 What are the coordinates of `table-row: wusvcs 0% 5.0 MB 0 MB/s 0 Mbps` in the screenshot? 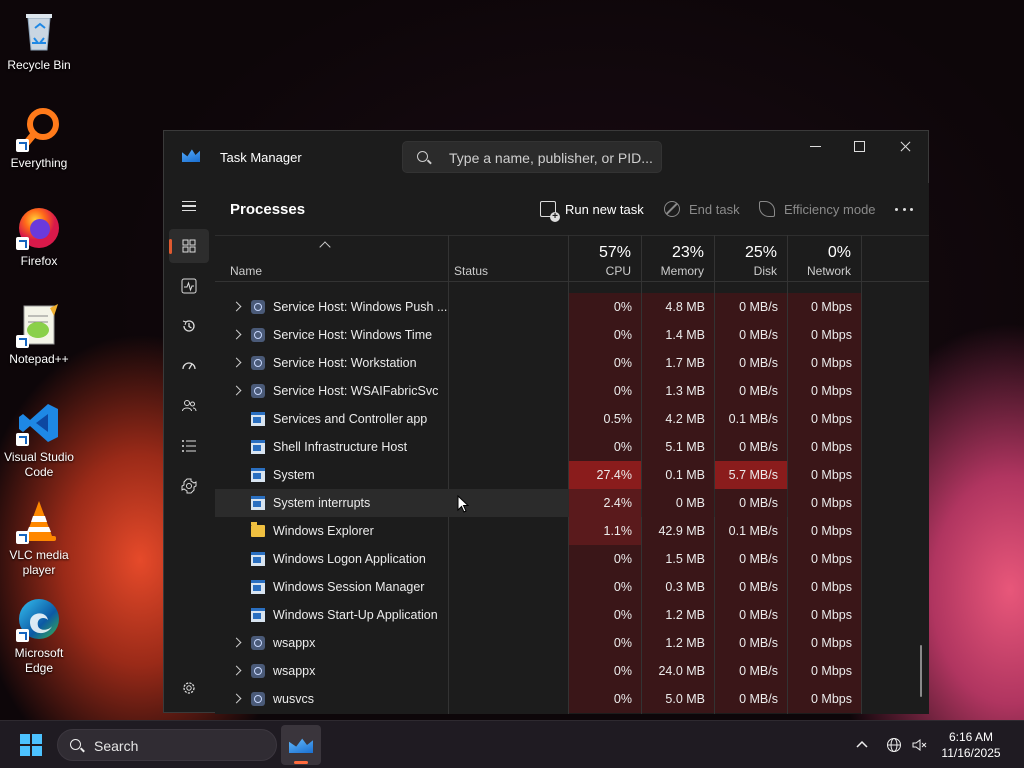 It's located at (538, 699).